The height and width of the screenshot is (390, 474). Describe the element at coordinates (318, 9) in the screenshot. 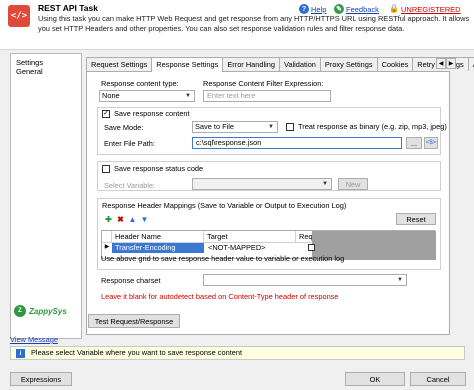

I see `help-link: Help` at that location.